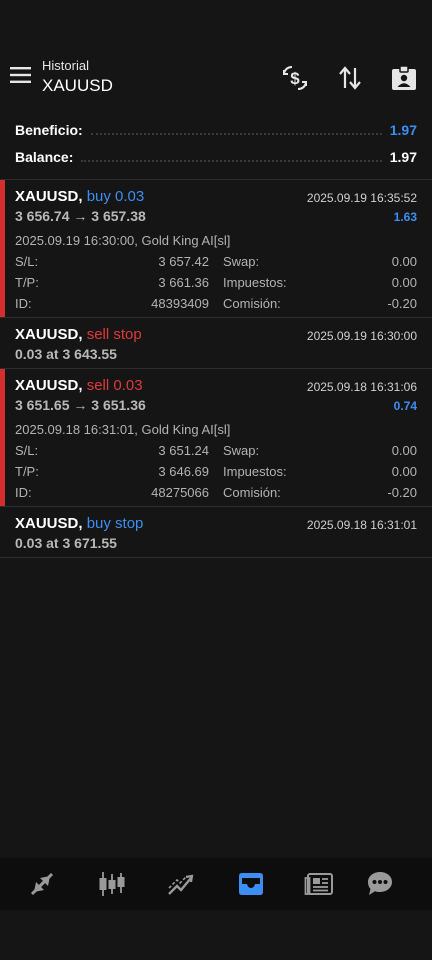 The width and height of the screenshot is (432, 960). I want to click on account-report-icon, so click(404, 78).